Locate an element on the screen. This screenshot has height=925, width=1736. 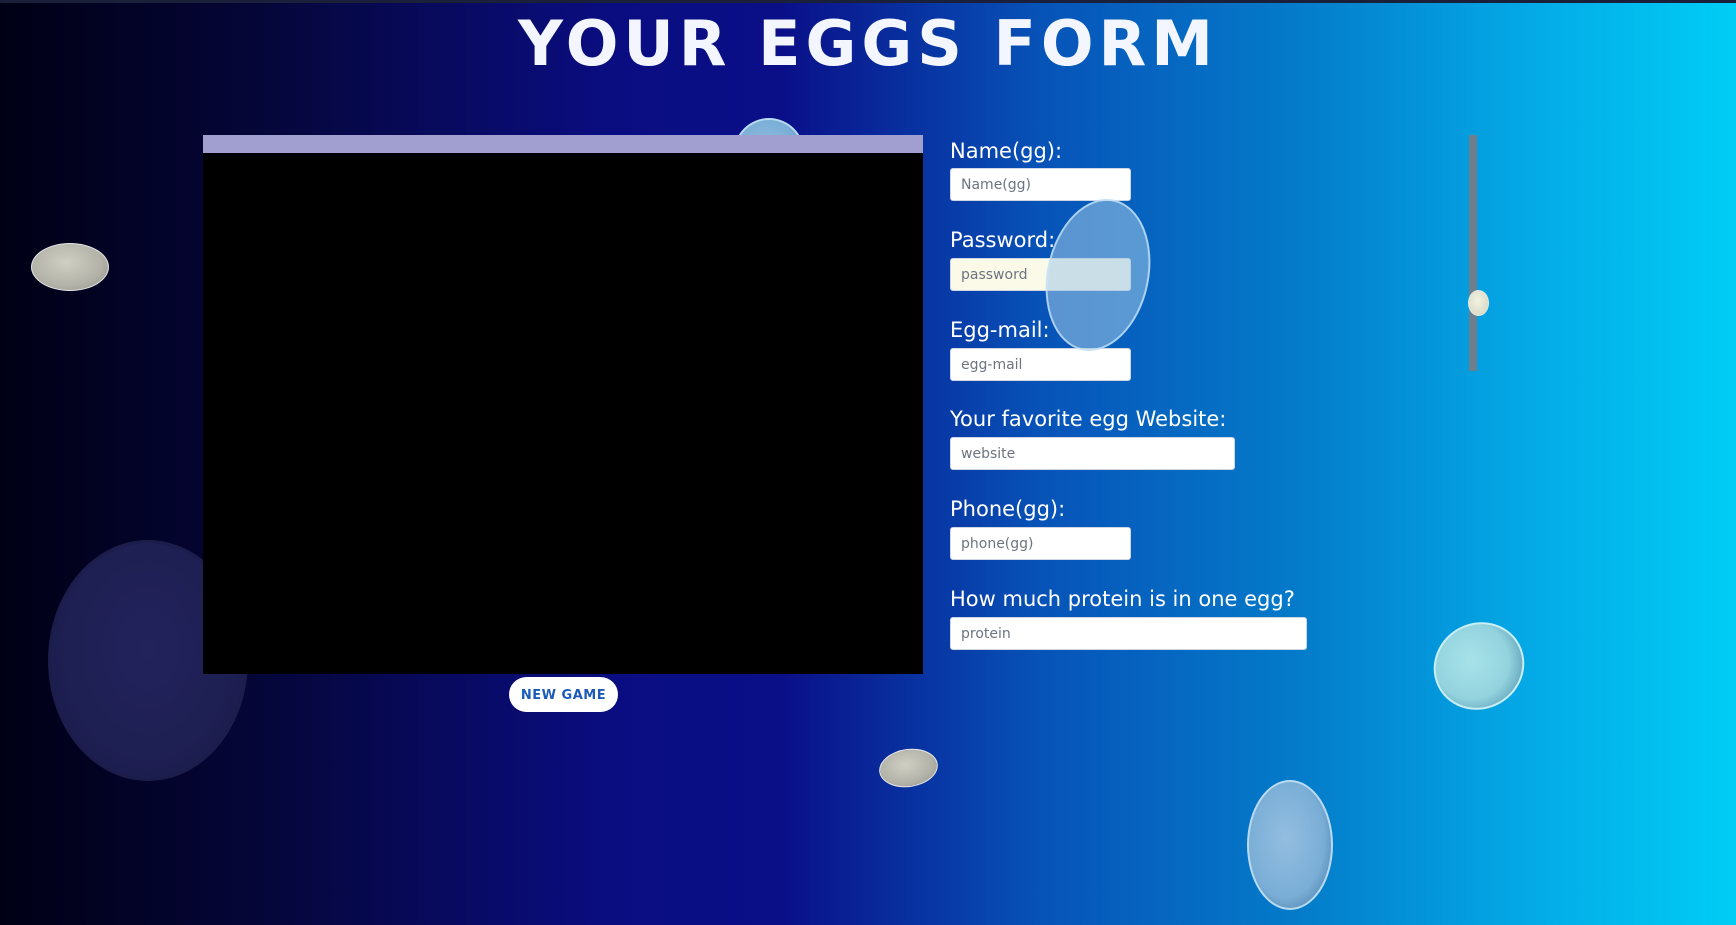
egg-decoration-grey-center is located at coordinates (908, 768).